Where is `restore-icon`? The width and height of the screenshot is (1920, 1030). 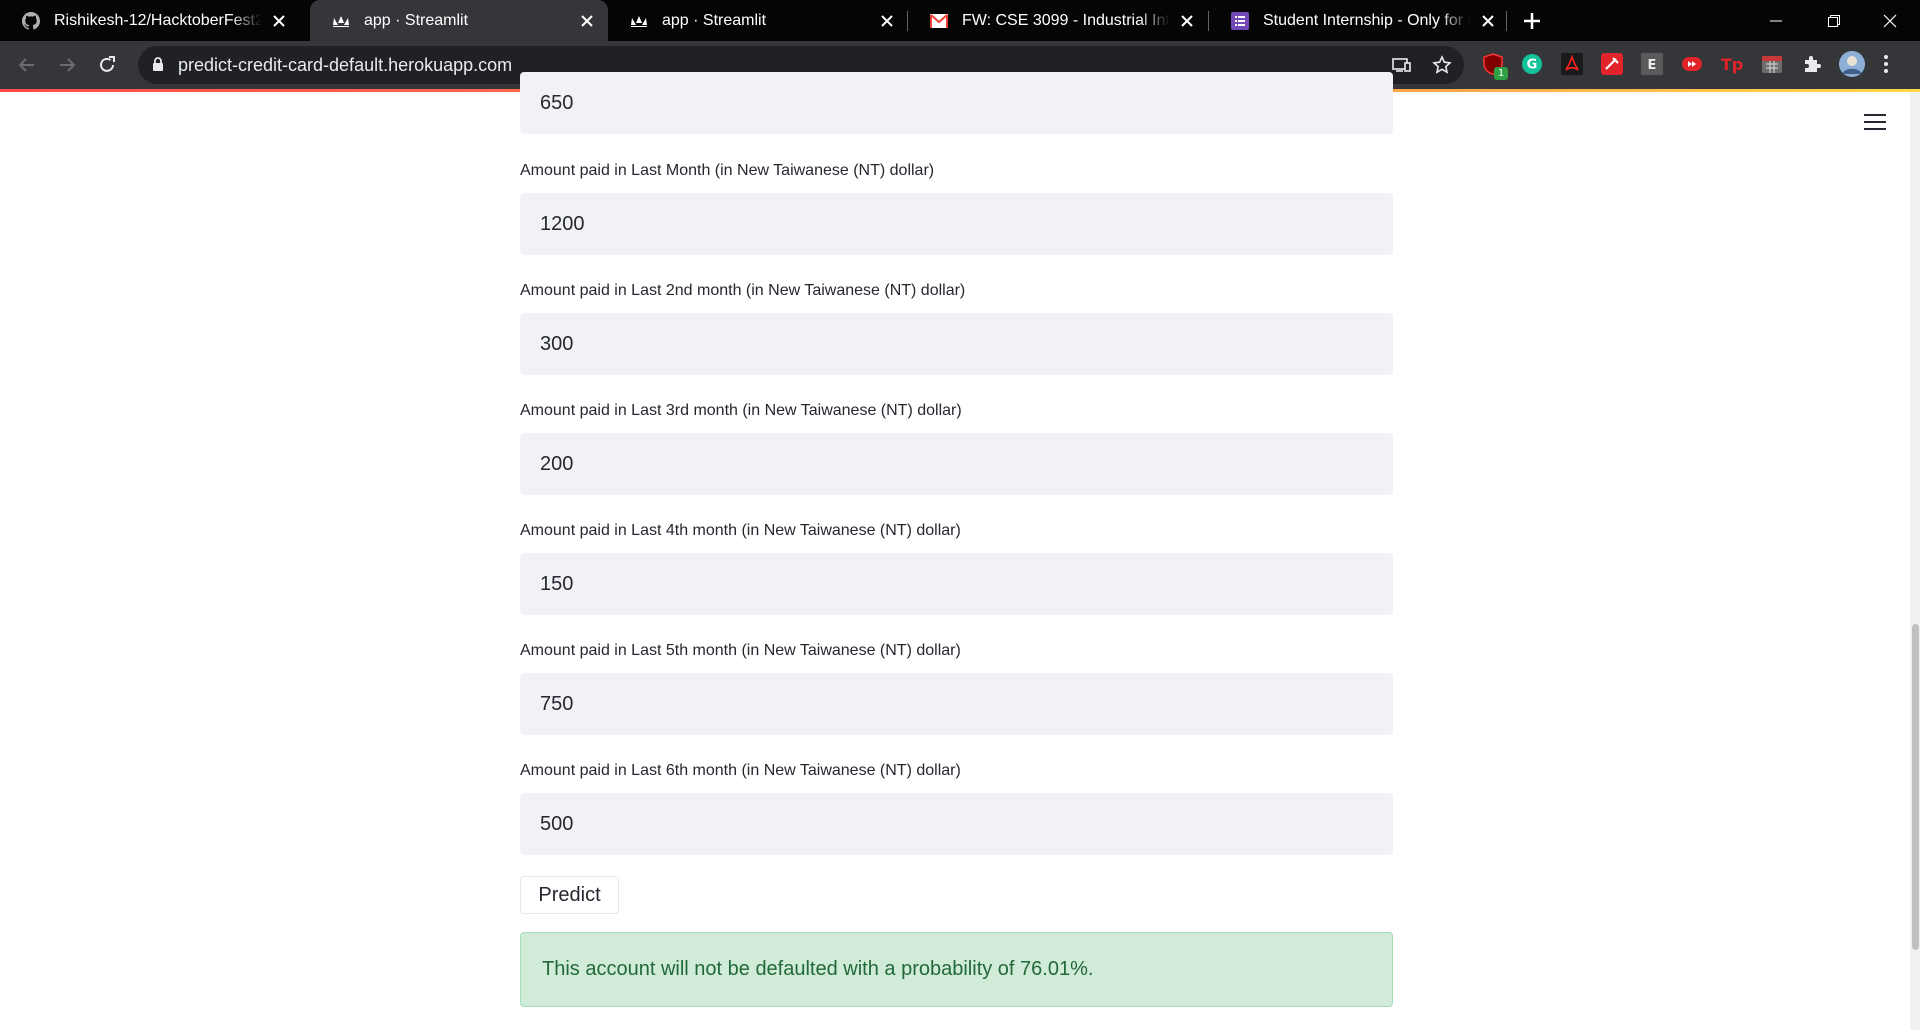
restore-icon is located at coordinates (1834, 20).